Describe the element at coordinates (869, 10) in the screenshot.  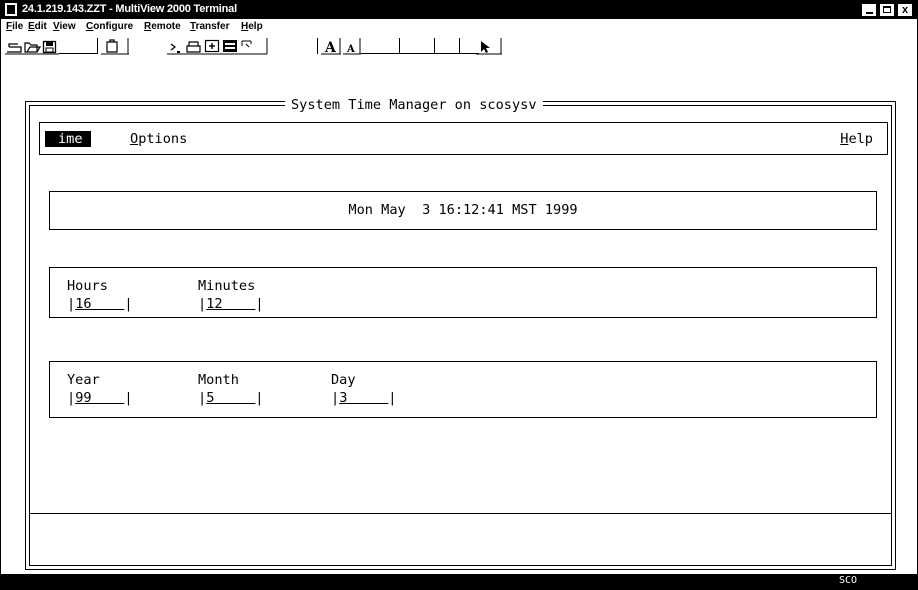
I see `minimize-button` at that location.